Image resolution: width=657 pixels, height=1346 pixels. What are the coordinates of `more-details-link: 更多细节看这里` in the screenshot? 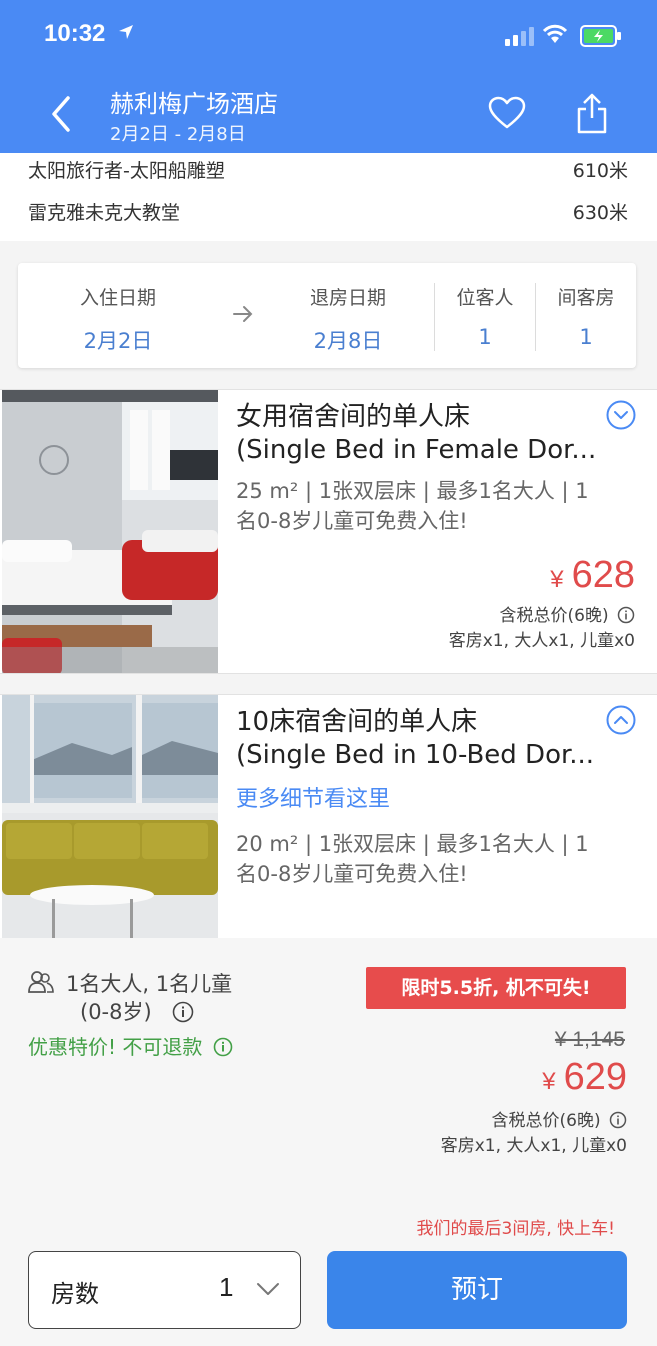 It's located at (313, 797).